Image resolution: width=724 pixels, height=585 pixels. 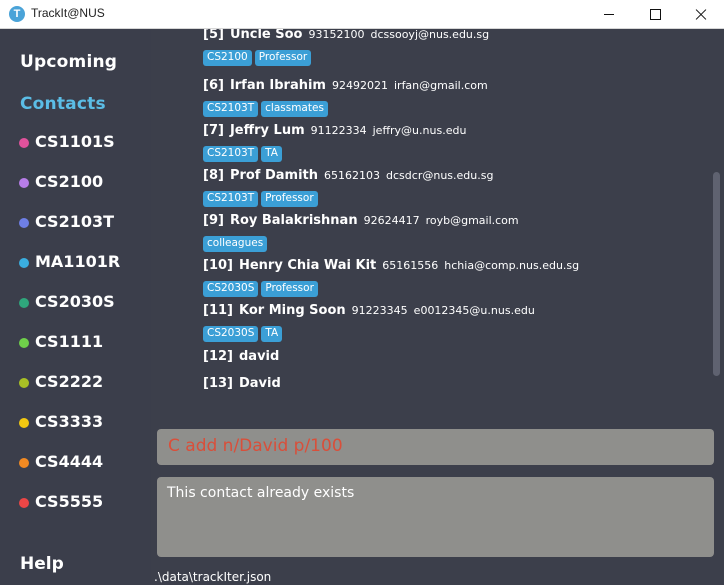 I want to click on contact-index: [5], so click(x=213, y=35).